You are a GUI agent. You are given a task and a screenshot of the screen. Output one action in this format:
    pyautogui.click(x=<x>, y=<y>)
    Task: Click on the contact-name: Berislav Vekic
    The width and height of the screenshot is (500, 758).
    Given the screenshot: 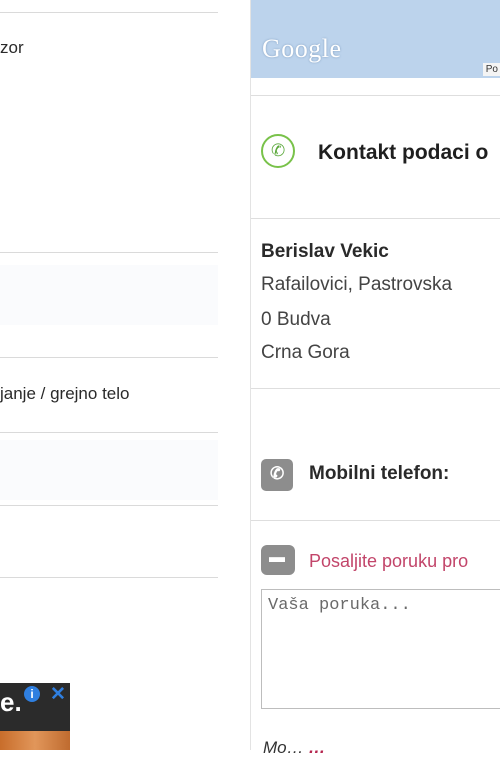 What is the action you would take?
    pyautogui.click(x=325, y=251)
    